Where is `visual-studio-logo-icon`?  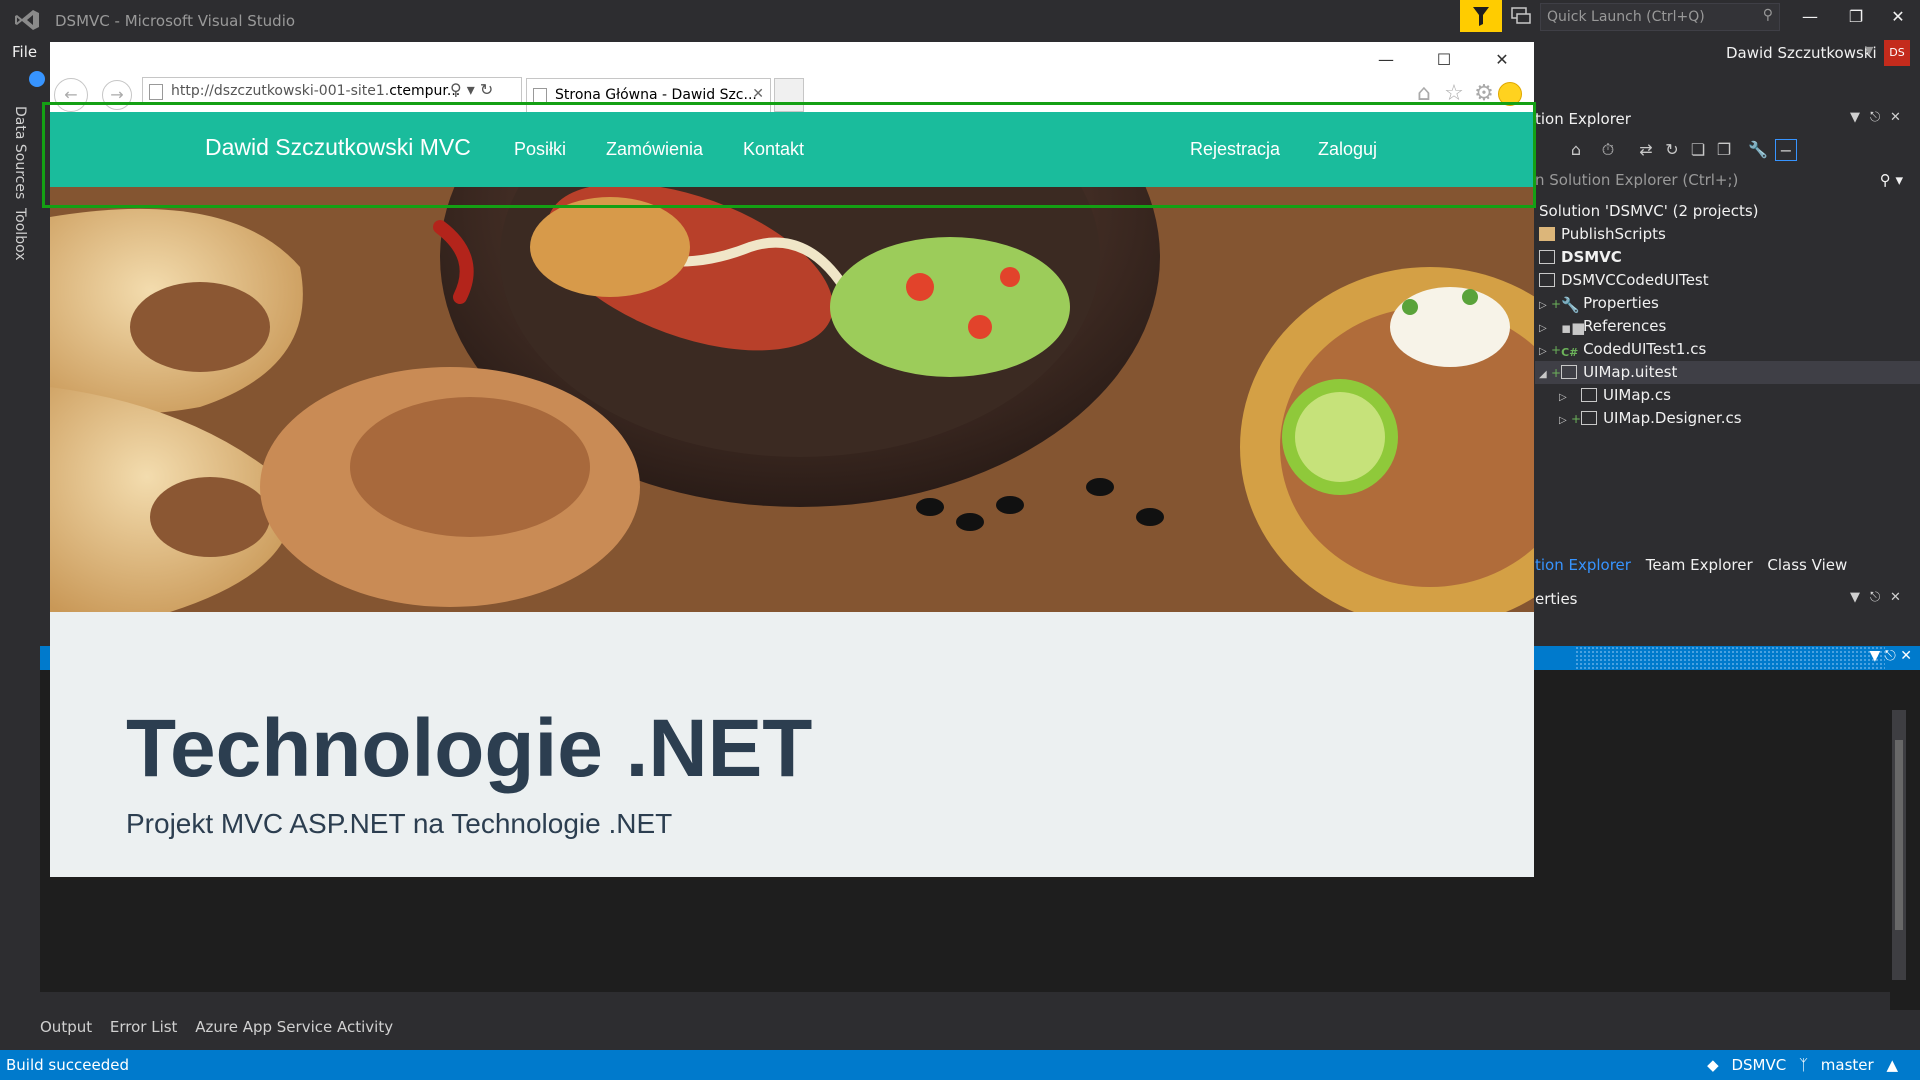
visual-studio-logo-icon is located at coordinates (27, 20).